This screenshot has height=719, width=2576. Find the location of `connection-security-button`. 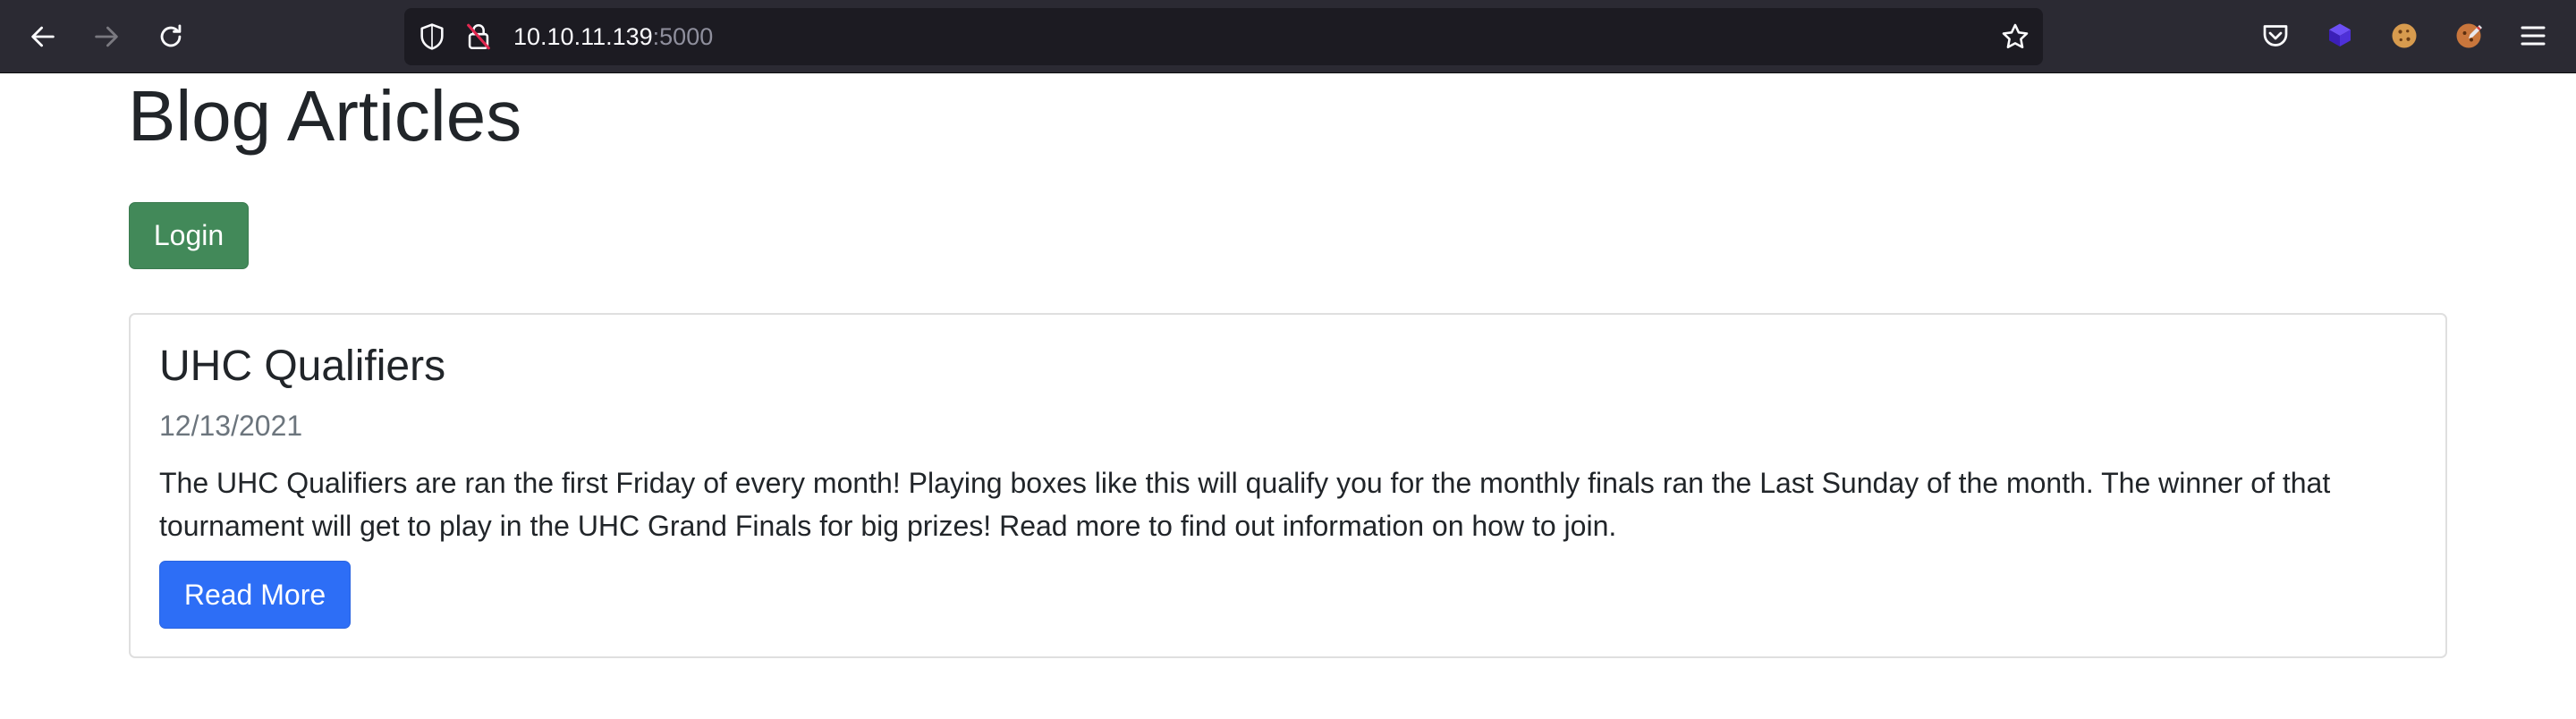

connection-security-button is located at coordinates (478, 36).